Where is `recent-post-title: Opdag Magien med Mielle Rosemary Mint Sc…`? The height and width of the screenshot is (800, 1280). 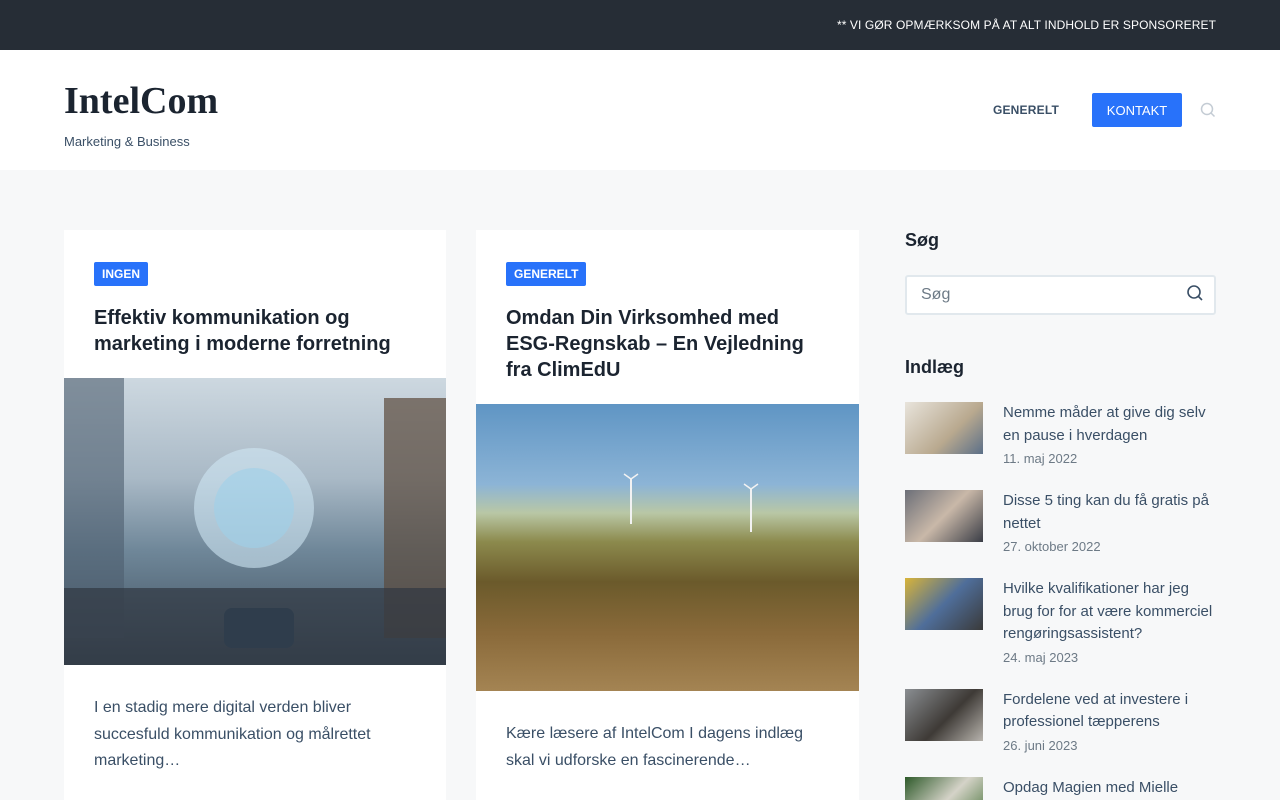 recent-post-title: Opdag Magien med Mielle Rosemary Mint Sc… is located at coordinates (1109, 788).